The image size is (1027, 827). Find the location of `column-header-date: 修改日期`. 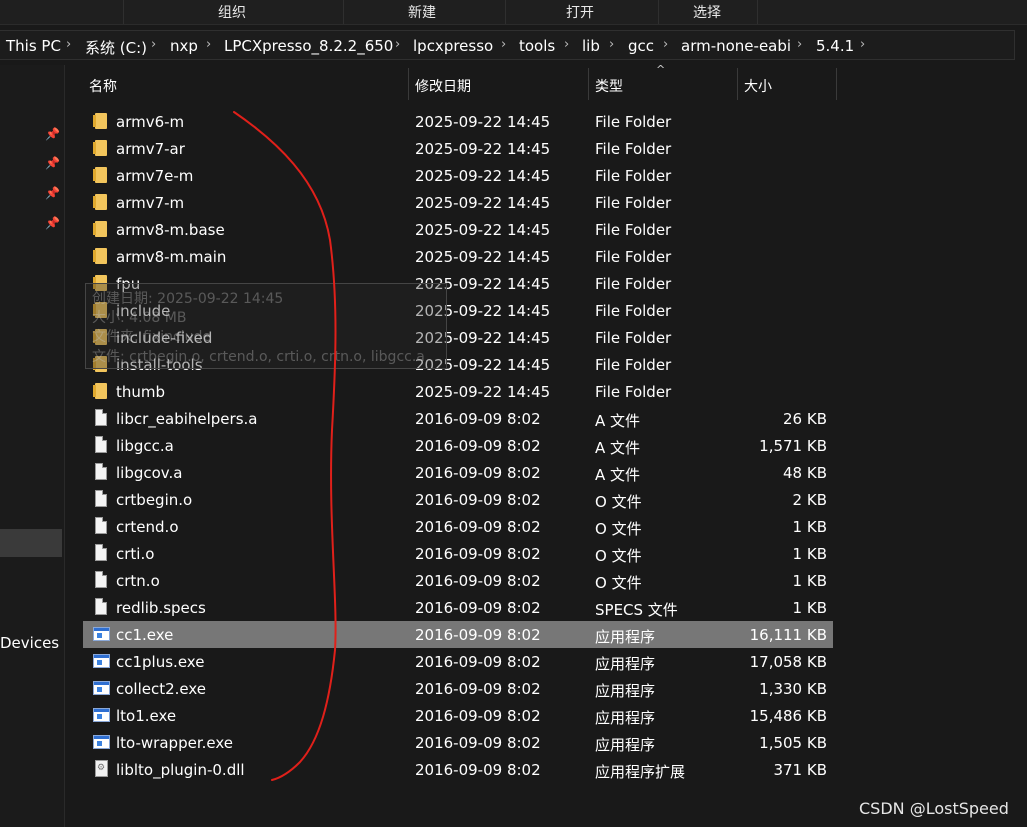

column-header-date: 修改日期 is located at coordinates (443, 91).